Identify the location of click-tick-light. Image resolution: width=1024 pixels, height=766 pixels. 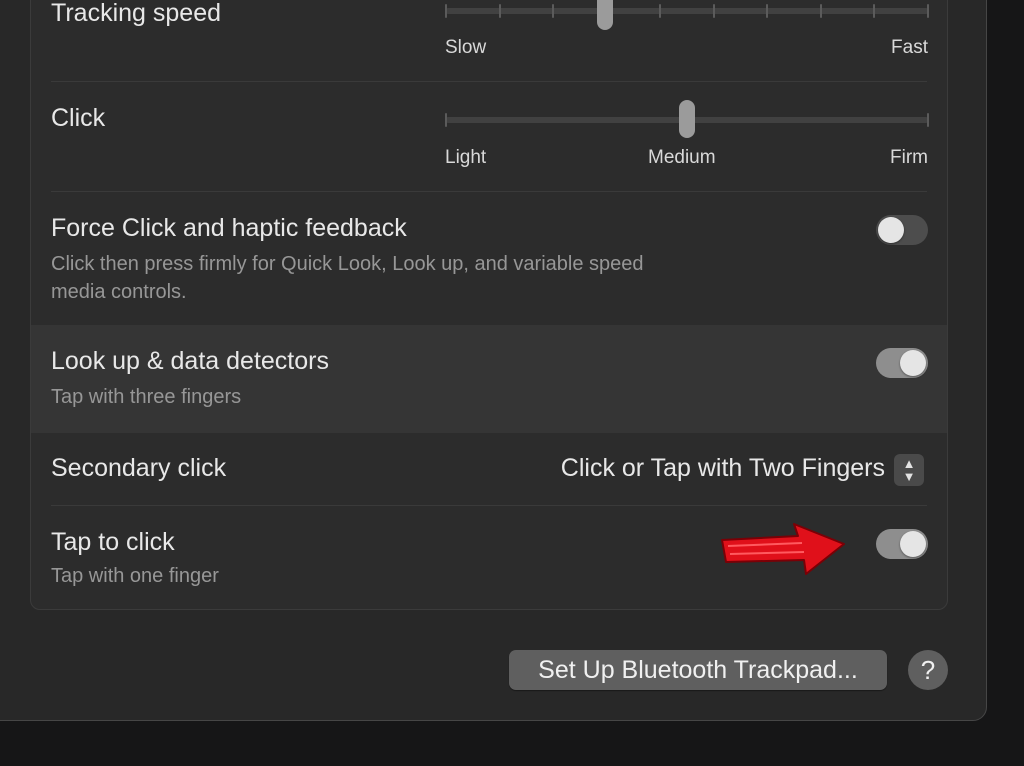
(446, 120).